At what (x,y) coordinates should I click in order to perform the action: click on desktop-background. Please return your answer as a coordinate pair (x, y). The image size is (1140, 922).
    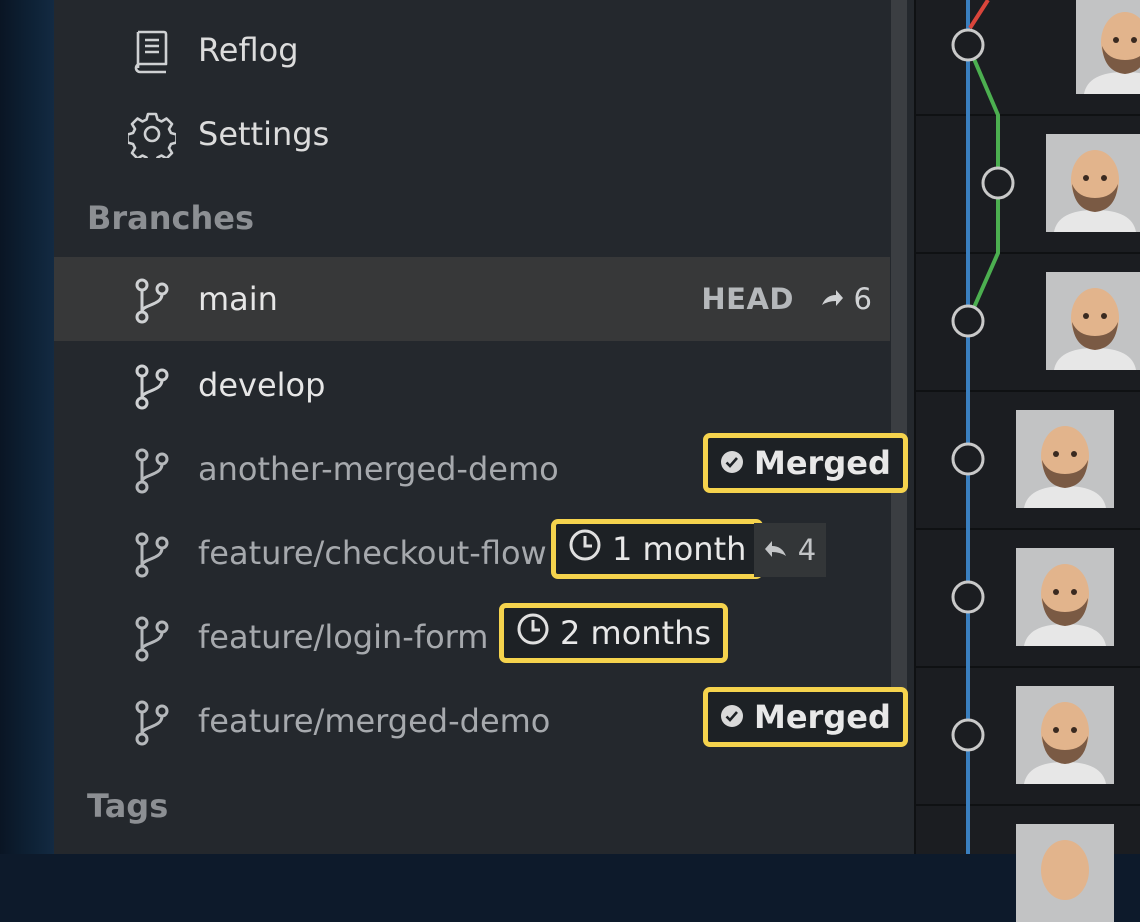
    Looking at the image, I should click on (27, 427).